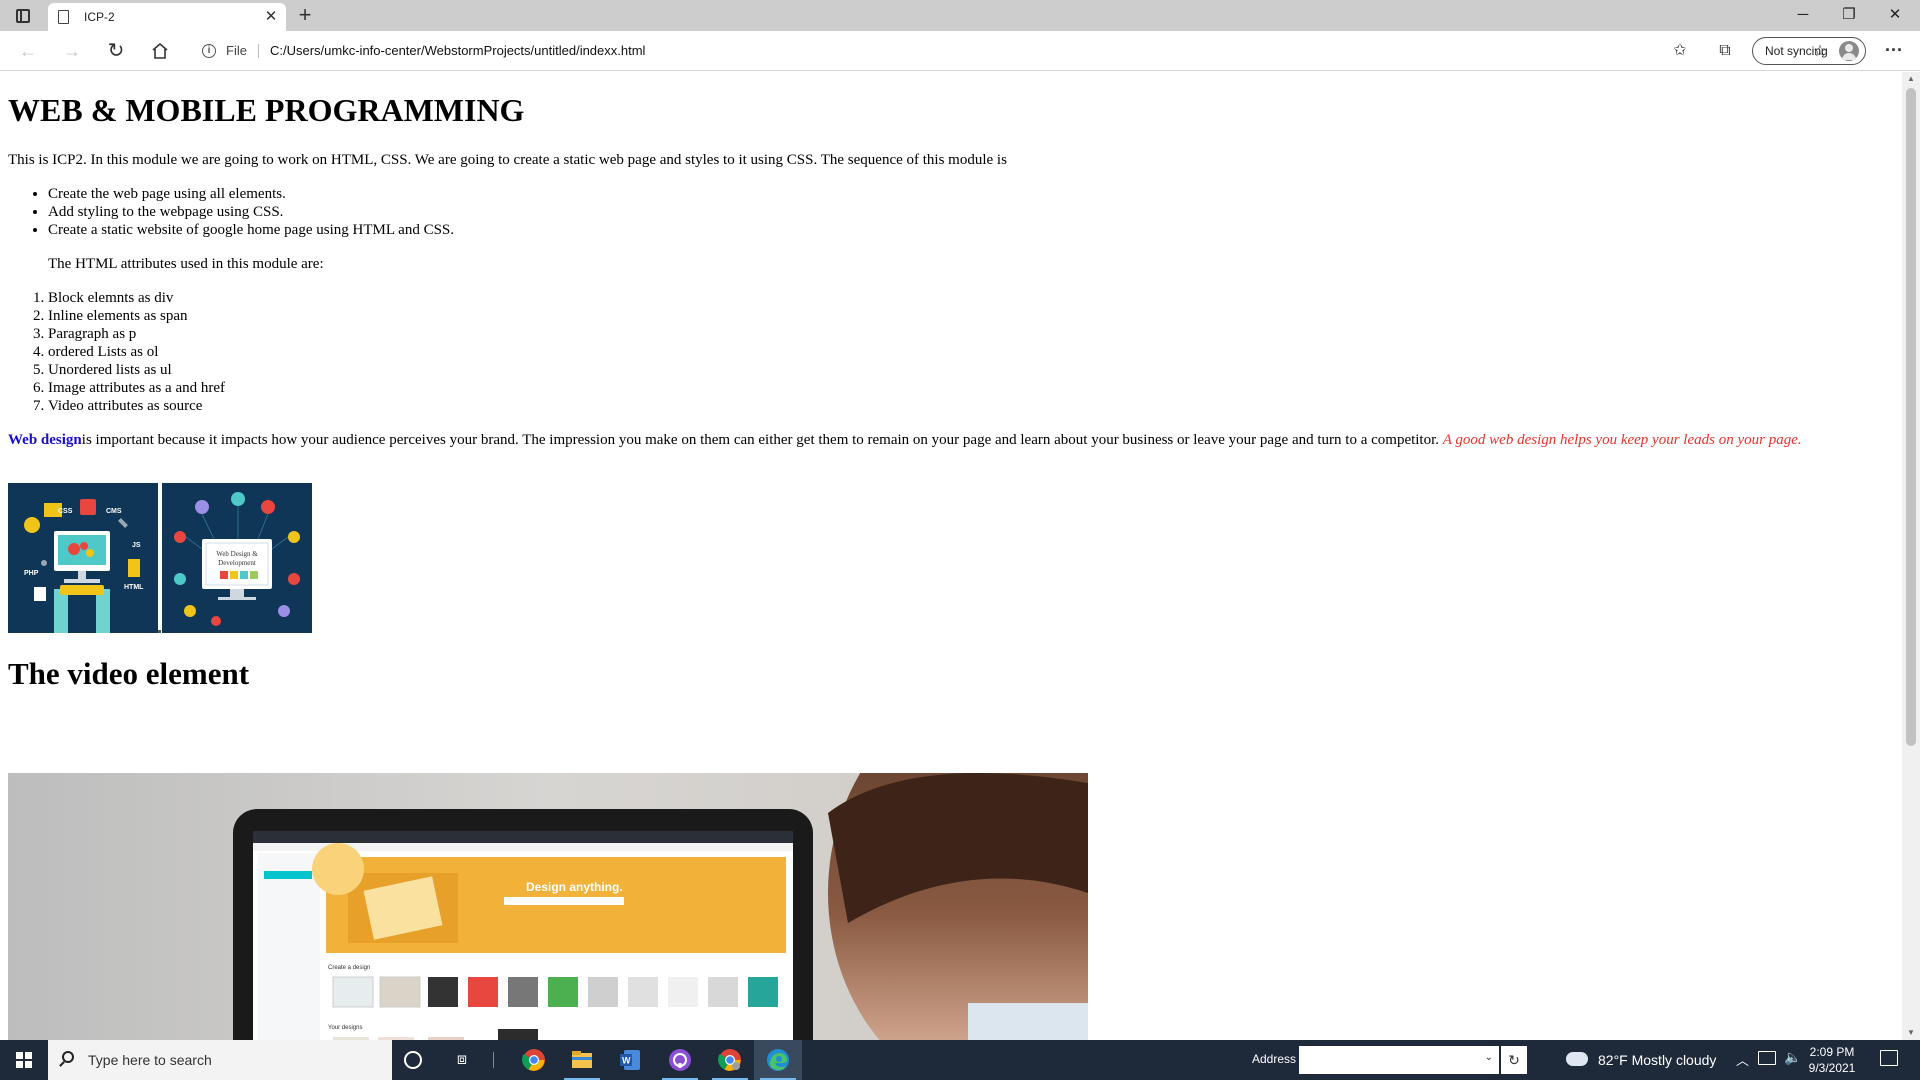 The image size is (1920, 1080). I want to click on tab-actions-icon, so click(23, 16).